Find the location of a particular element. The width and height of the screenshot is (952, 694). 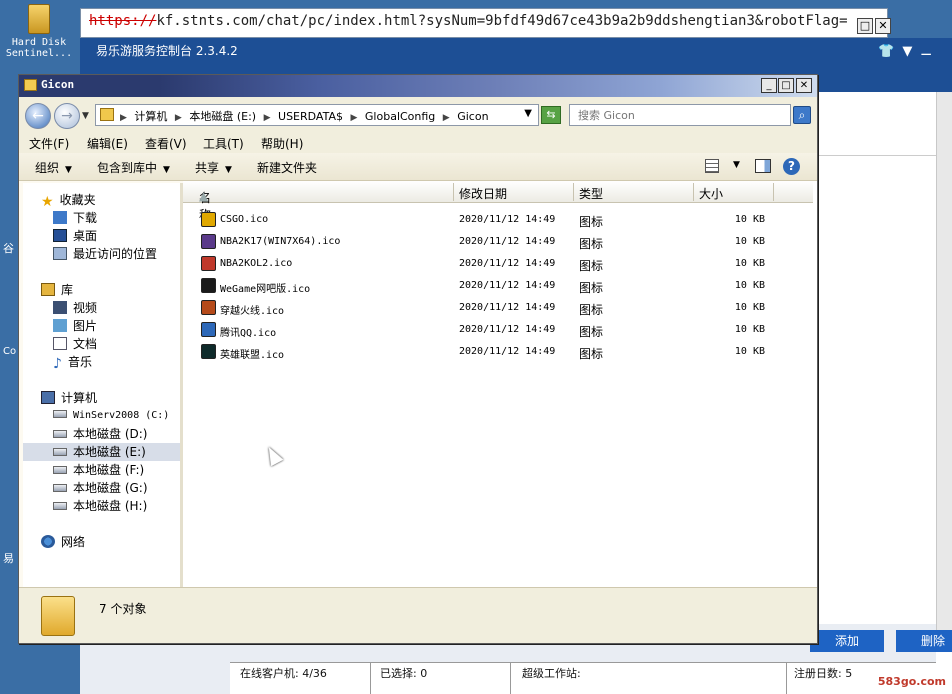

search-box is located at coordinates (680, 115).